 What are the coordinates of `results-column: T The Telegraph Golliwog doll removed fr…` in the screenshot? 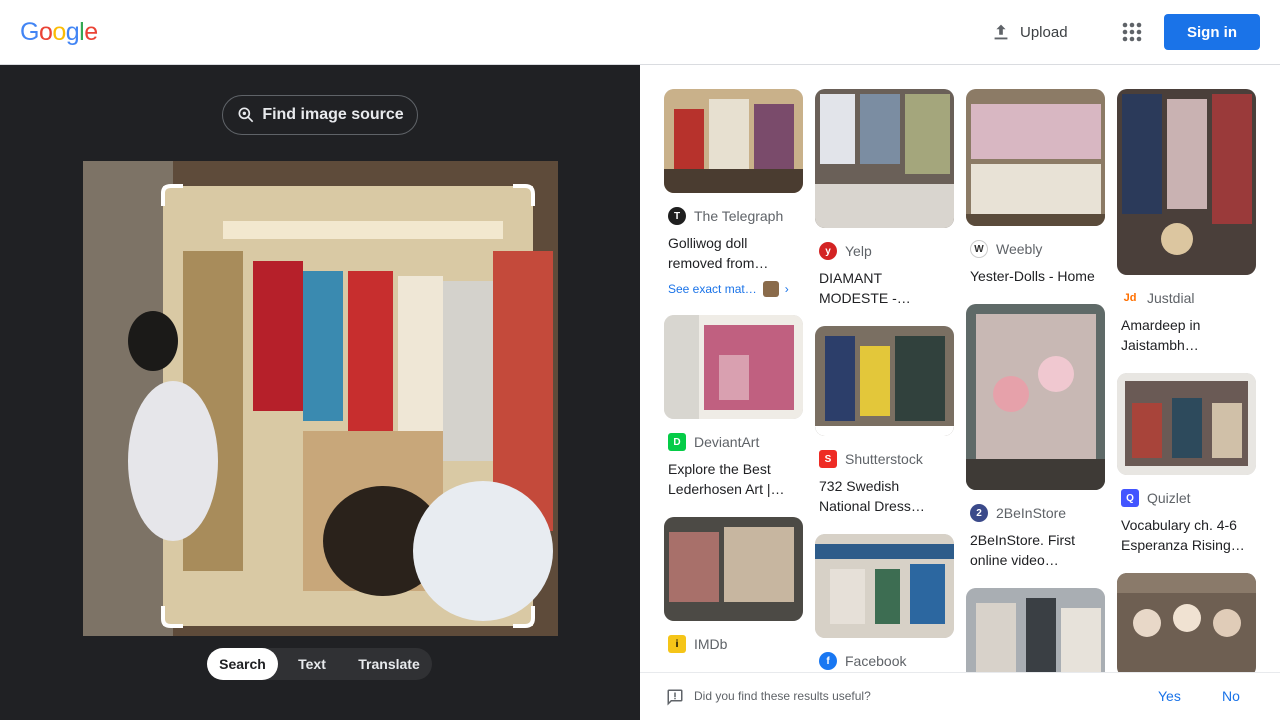 It's located at (733, 380).